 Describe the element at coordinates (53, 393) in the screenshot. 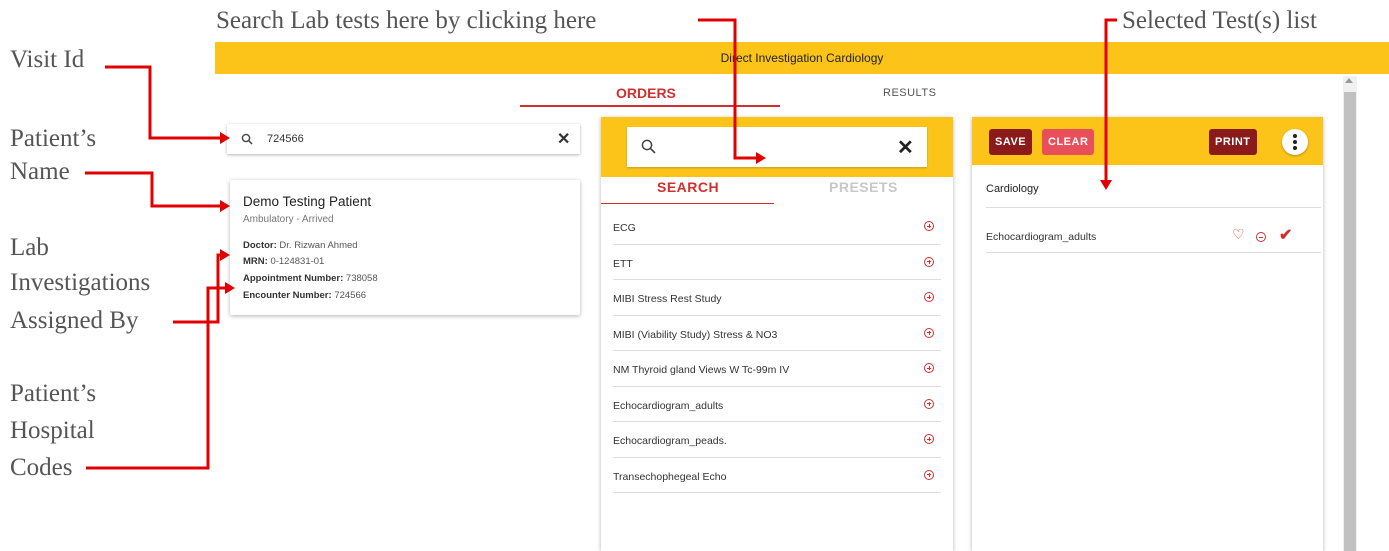

I see `annotation-codes-1: Patient’s` at that location.